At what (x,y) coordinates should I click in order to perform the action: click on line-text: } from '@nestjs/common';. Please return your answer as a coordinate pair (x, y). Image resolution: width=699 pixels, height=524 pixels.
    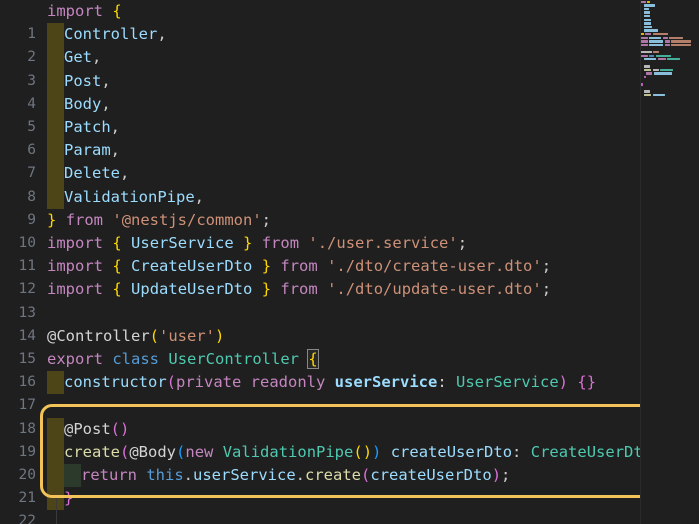
    Looking at the image, I should click on (159, 219).